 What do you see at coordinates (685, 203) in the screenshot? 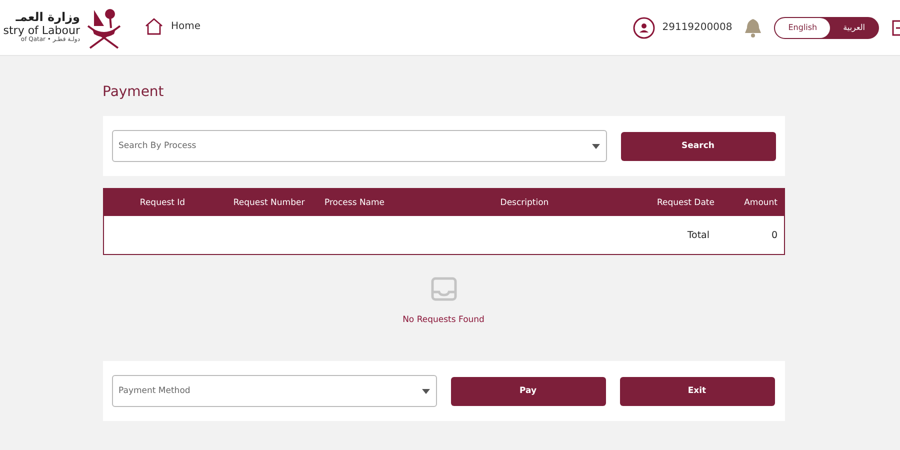
I see `column-header: Request Date` at bounding box center [685, 203].